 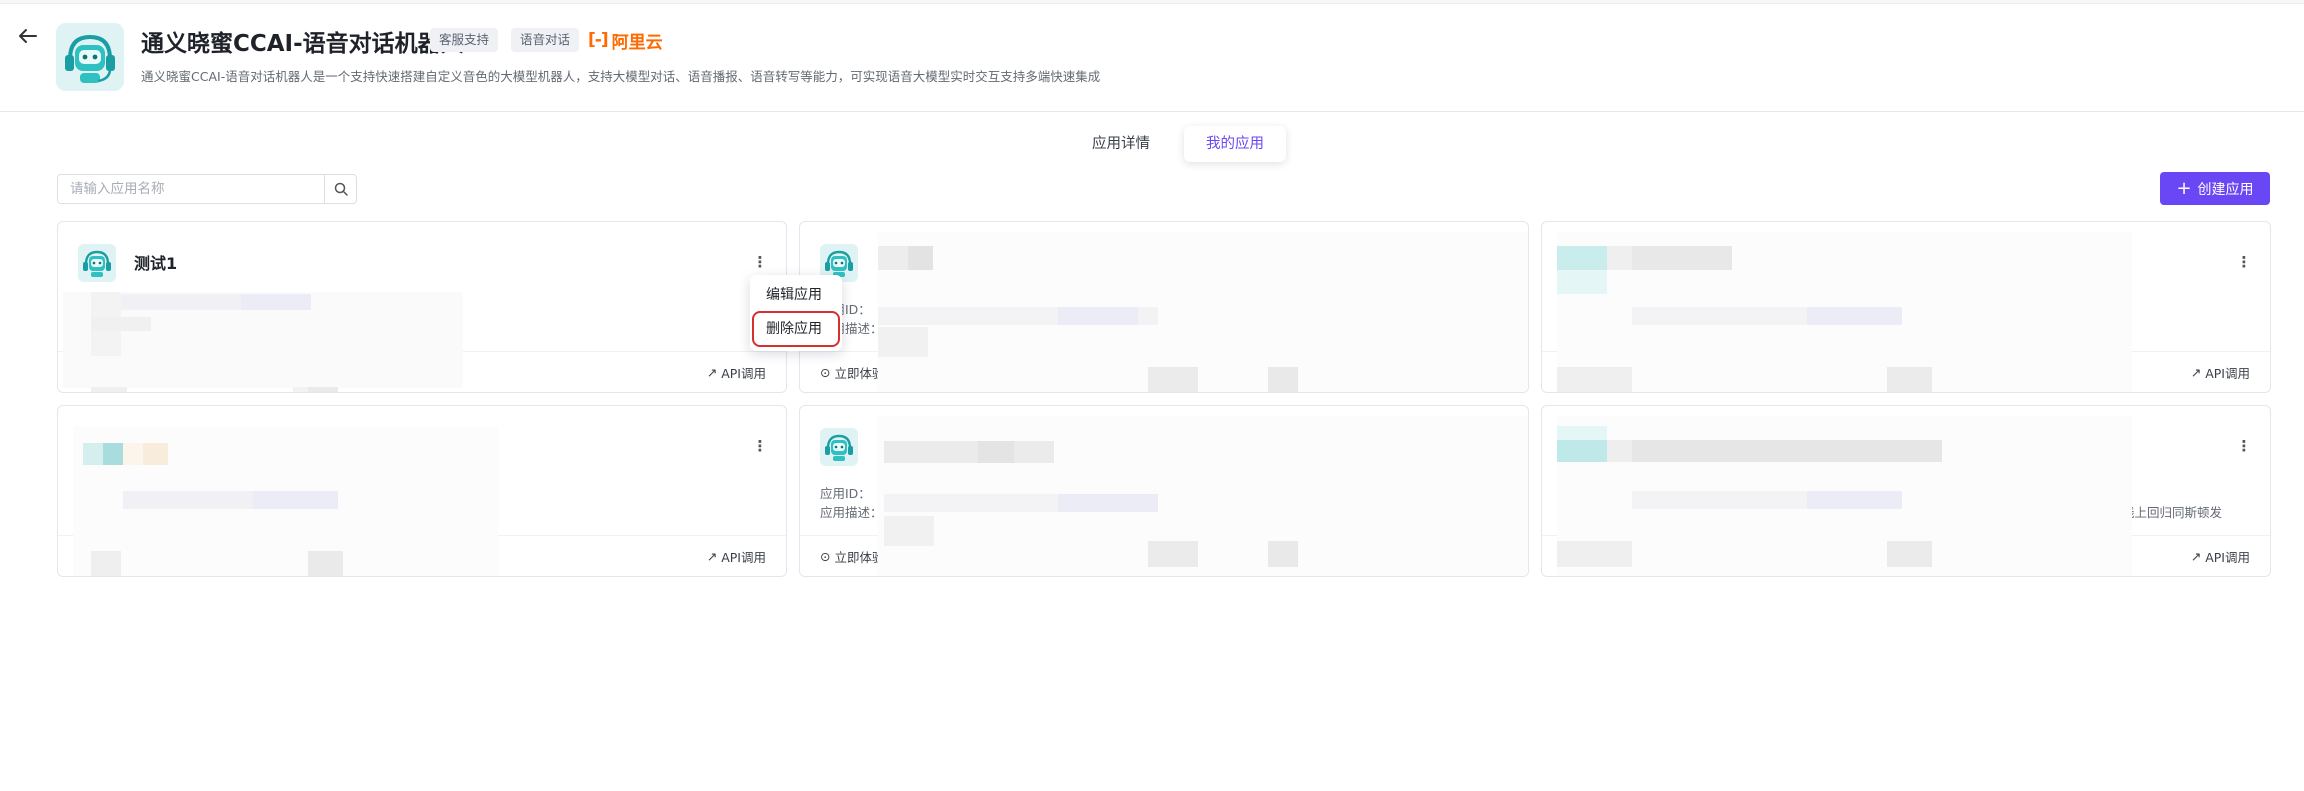 What do you see at coordinates (302, 44) in the screenshot?
I see `app-title: 通义晓蜜CCAI-语音对话机器人` at bounding box center [302, 44].